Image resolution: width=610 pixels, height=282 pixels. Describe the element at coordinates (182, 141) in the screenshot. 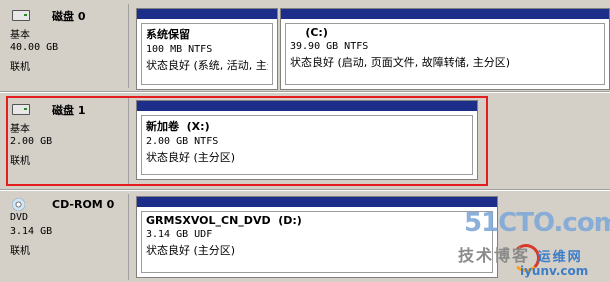

I see `volume-size: 2.00 GB NTFS` at that location.